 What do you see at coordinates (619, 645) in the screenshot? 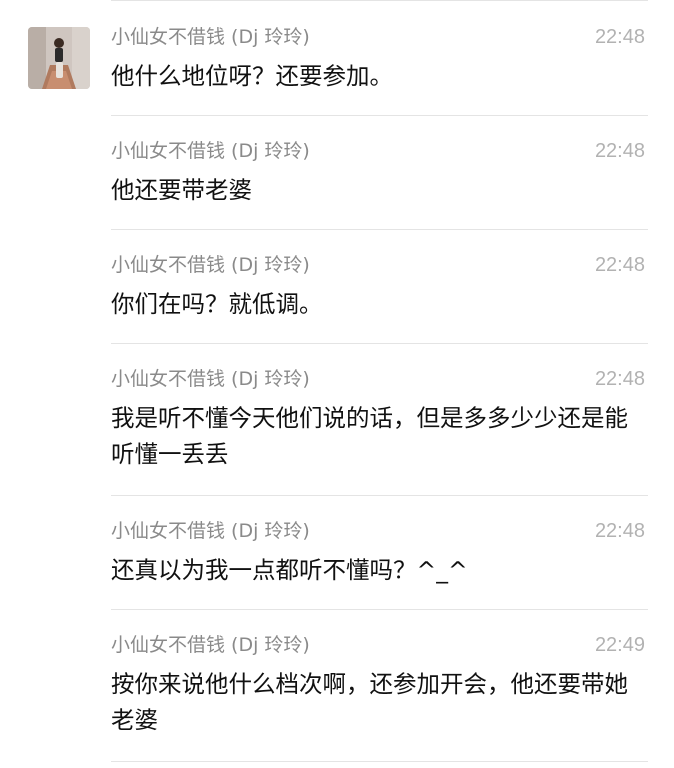
I see `message-time: 22:49` at bounding box center [619, 645].